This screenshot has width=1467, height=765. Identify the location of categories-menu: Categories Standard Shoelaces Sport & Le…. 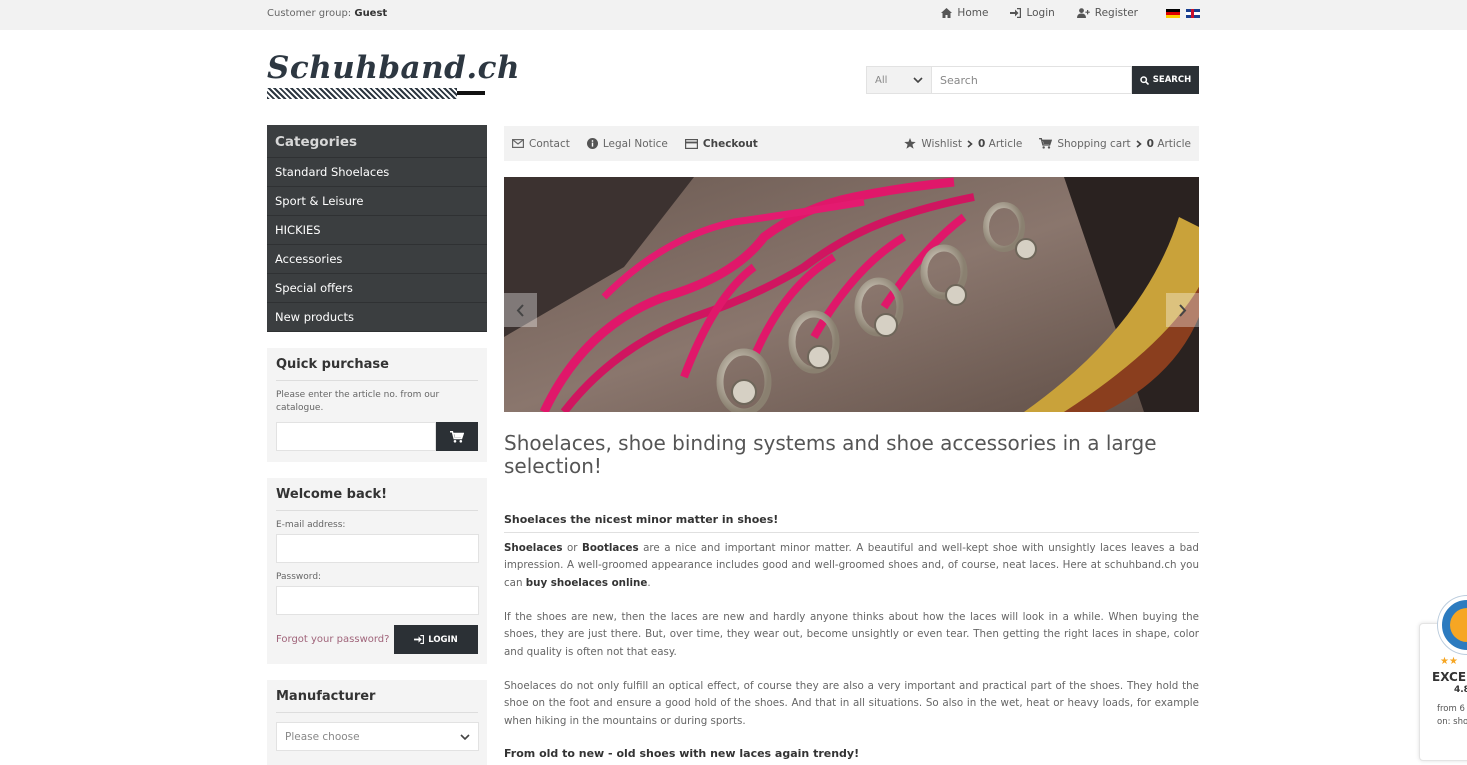
(377, 228).